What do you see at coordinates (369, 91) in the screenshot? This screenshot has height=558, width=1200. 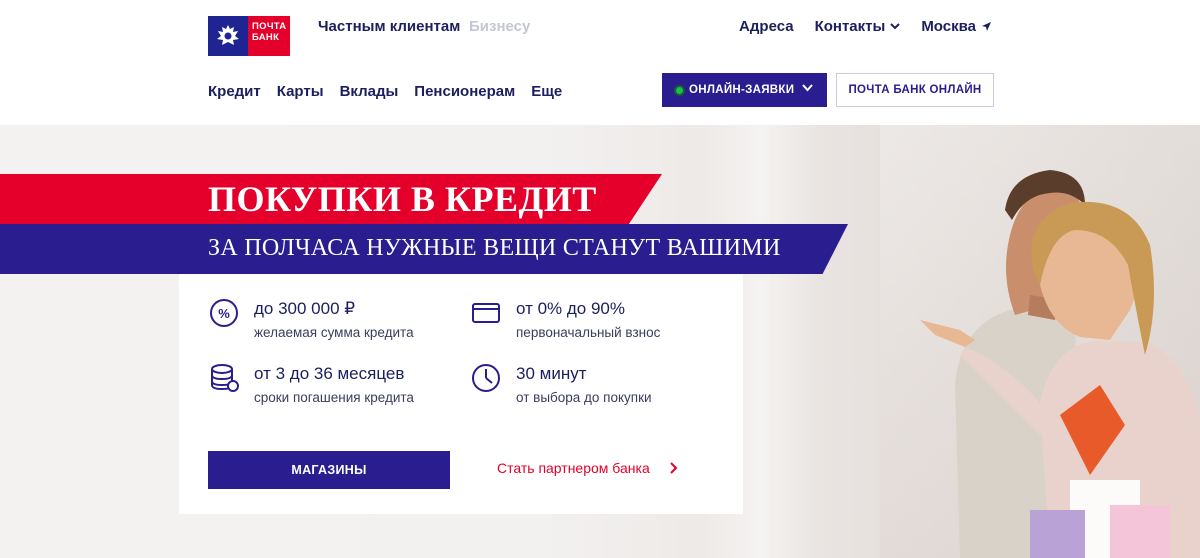 I see `nav-item-deposits: Вклады` at bounding box center [369, 91].